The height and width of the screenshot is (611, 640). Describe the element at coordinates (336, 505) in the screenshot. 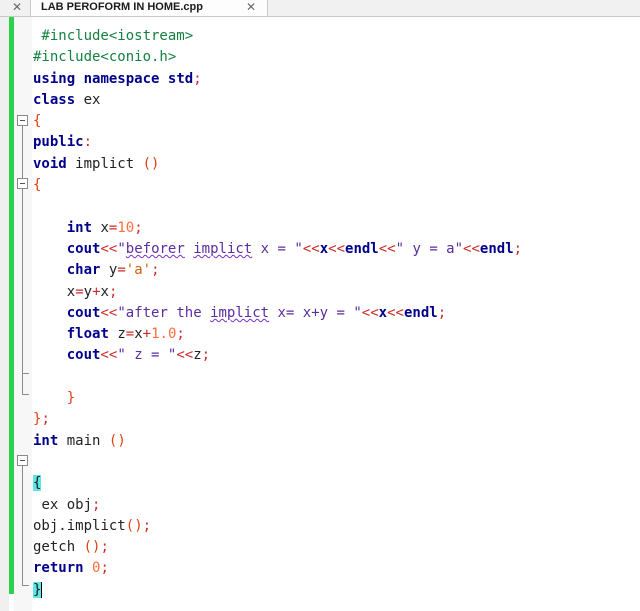

I see `code-line: ex obj;` at that location.